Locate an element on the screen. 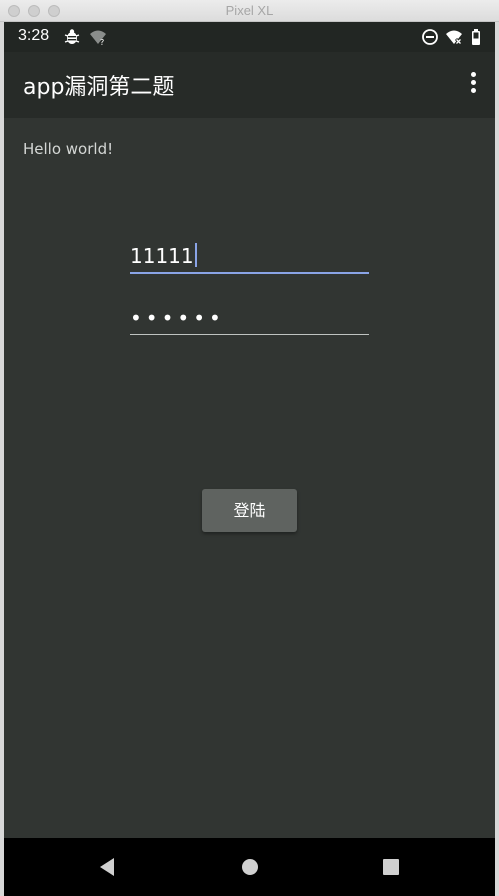  app-title: app漏洞第二题 is located at coordinates (99, 87).